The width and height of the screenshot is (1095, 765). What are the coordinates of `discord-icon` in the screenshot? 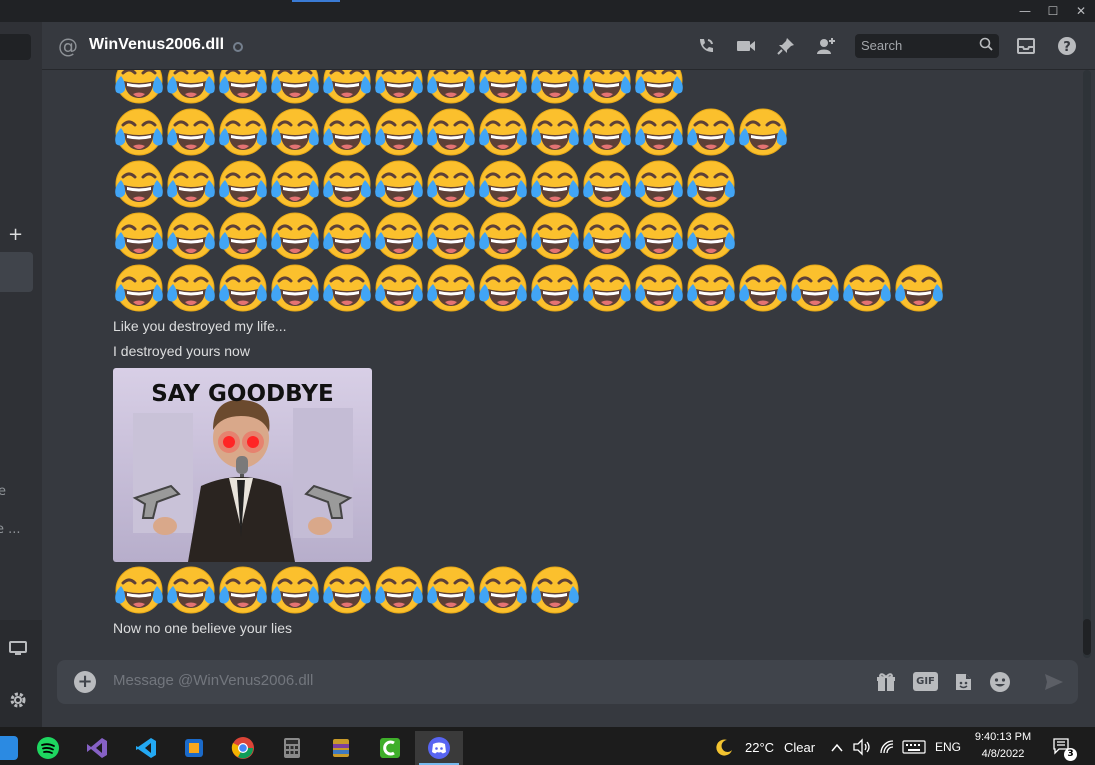 It's located at (439, 748).